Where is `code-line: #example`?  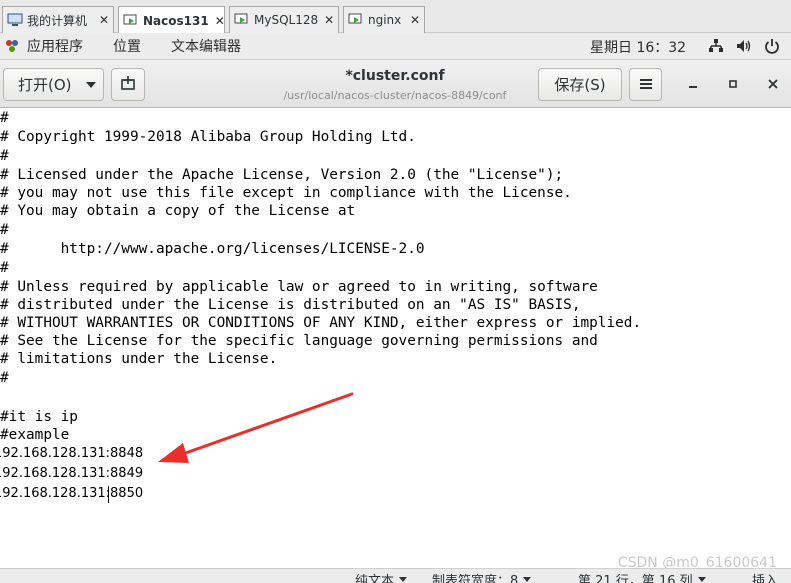 code-line: #example is located at coordinates (35, 435).